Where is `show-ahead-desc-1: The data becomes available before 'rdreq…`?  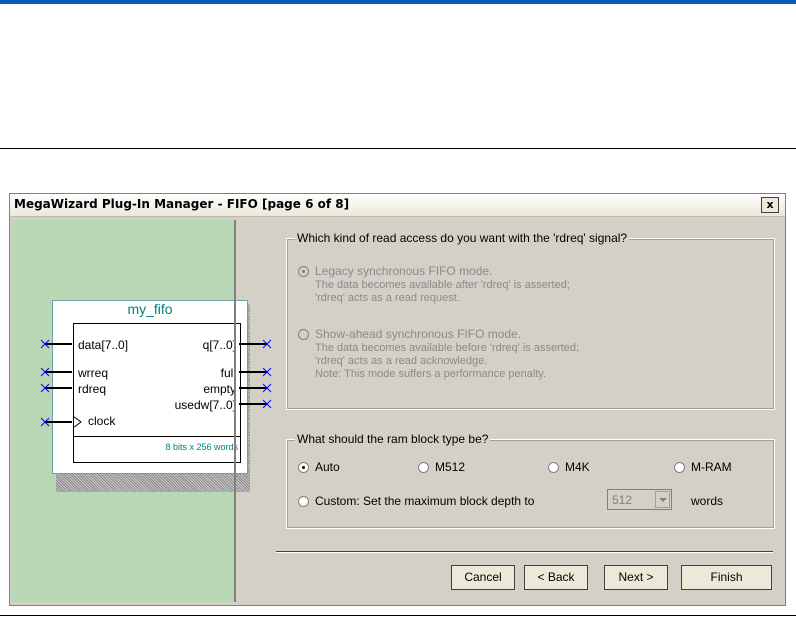 show-ahead-desc-1: The data becomes available before 'rdreq… is located at coordinates (447, 348).